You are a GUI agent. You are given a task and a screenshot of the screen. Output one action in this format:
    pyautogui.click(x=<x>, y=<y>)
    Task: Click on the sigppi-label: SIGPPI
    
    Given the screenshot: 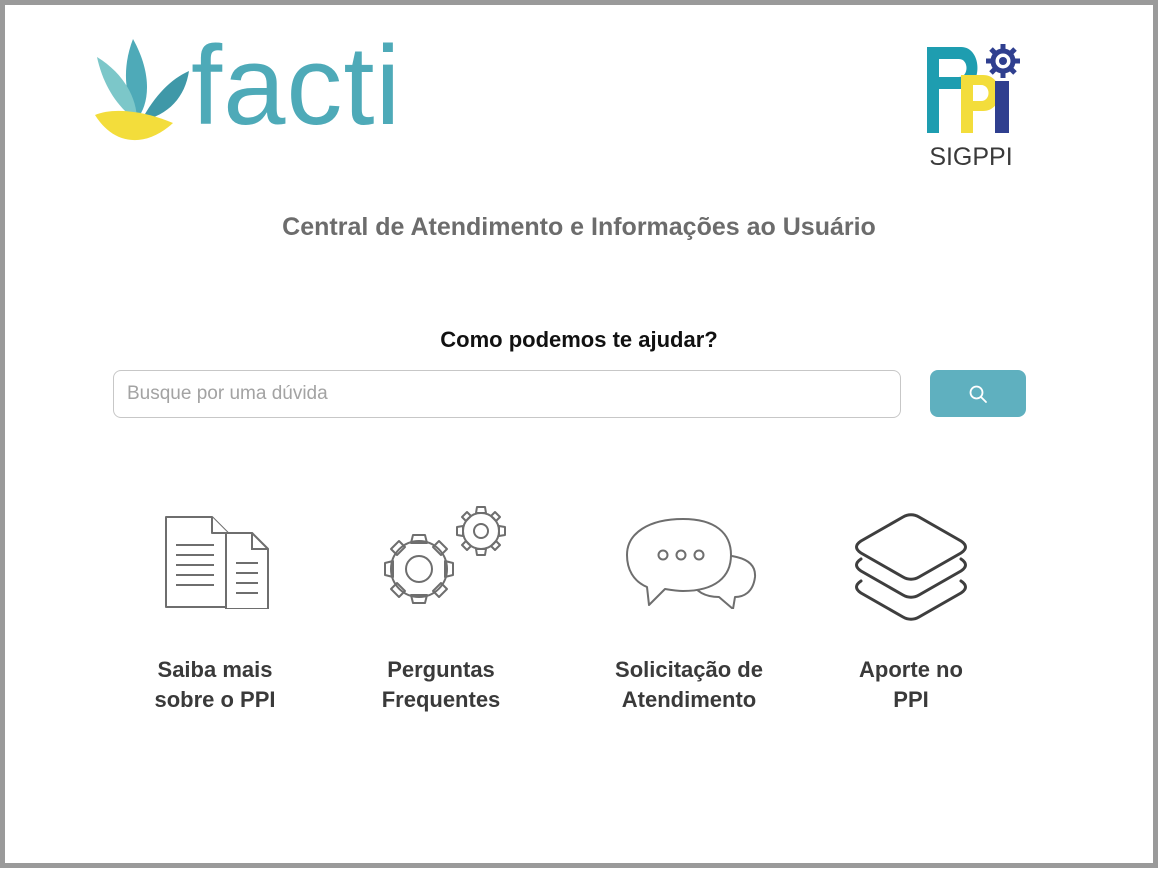 What is the action you would take?
    pyautogui.click(x=971, y=157)
    